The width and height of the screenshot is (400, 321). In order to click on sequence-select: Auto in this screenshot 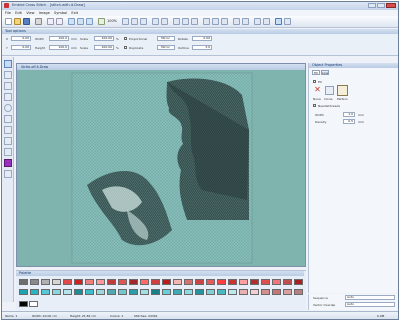, I will do `click(370, 297)`.